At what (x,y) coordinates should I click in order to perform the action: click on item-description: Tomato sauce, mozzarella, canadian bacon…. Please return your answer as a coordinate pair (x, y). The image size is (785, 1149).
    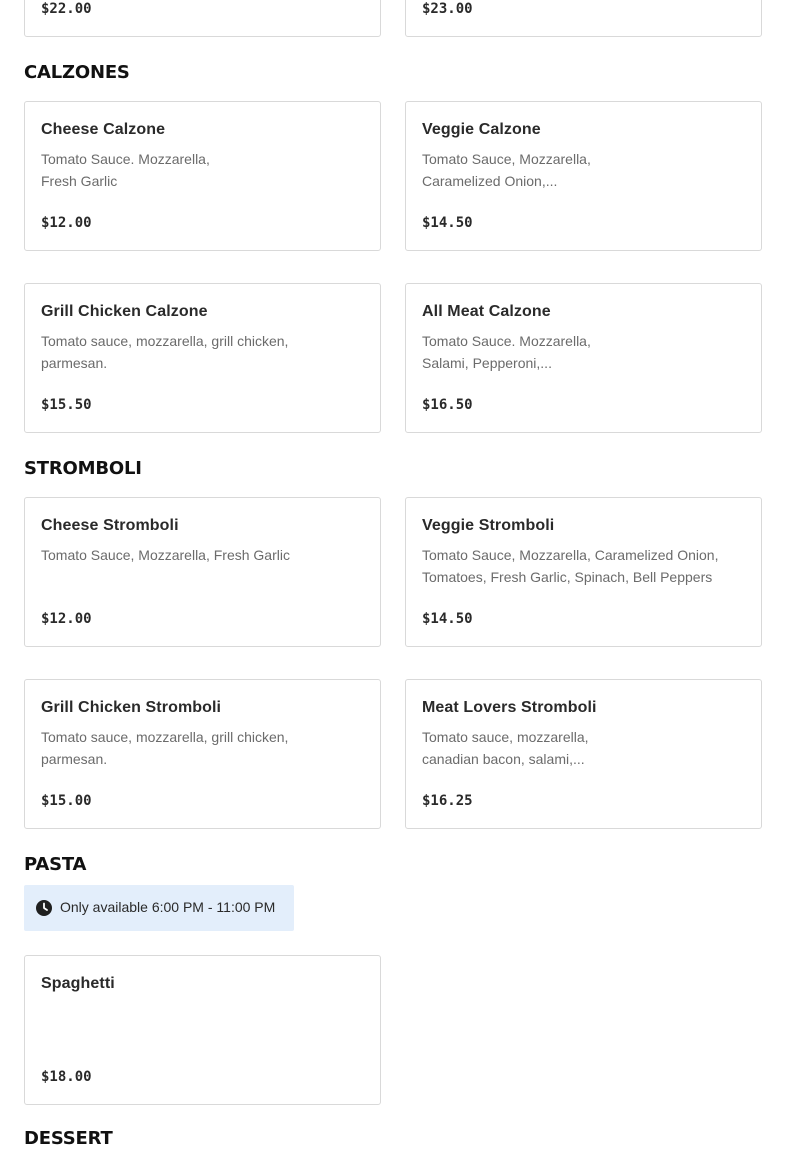
    Looking at the image, I should click on (505, 748).